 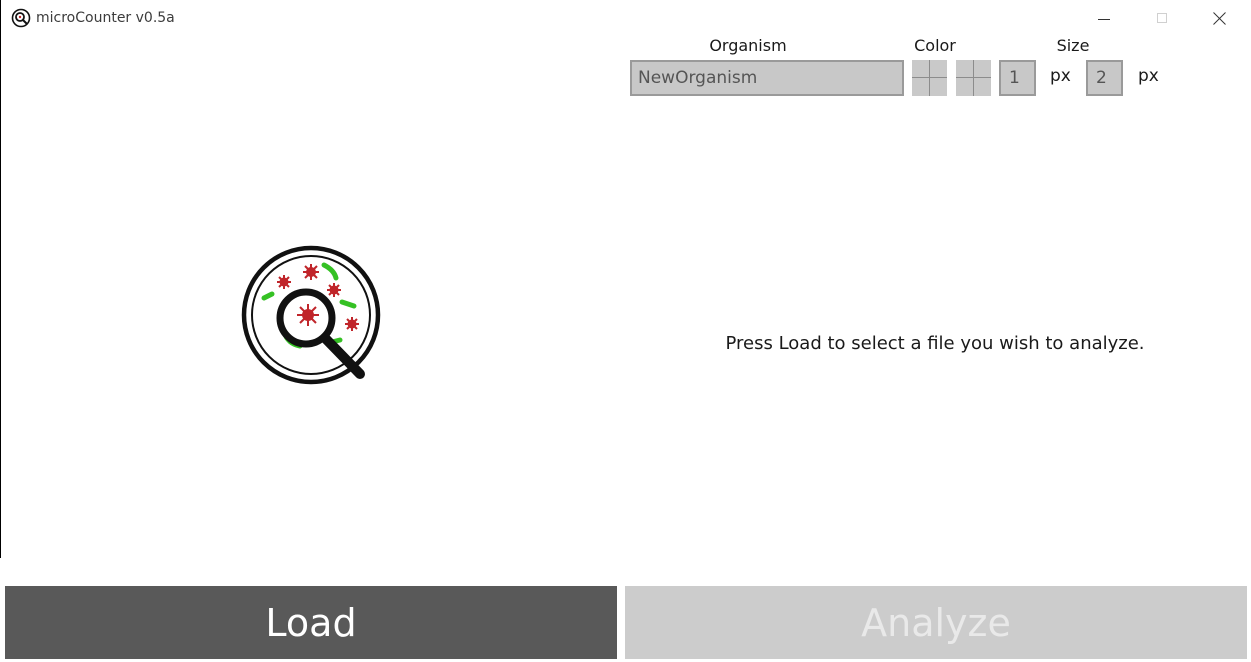 What do you see at coordinates (21, 18) in the screenshot?
I see `app-logo-icon` at bounding box center [21, 18].